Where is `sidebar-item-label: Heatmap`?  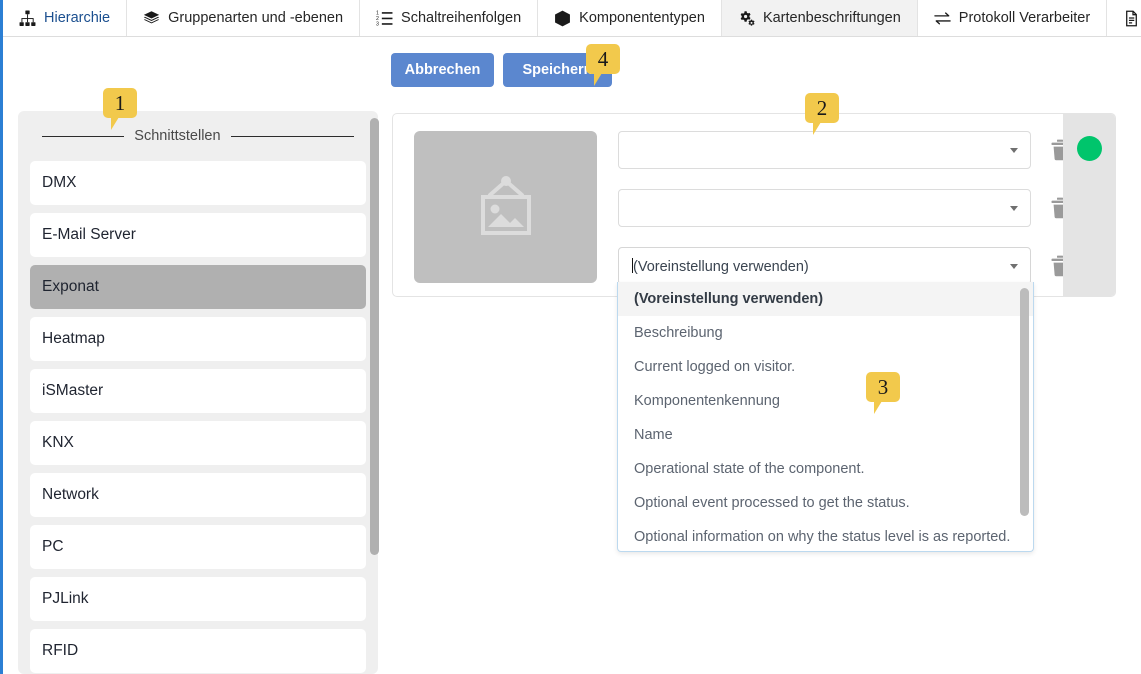
sidebar-item-label: Heatmap is located at coordinates (73, 338).